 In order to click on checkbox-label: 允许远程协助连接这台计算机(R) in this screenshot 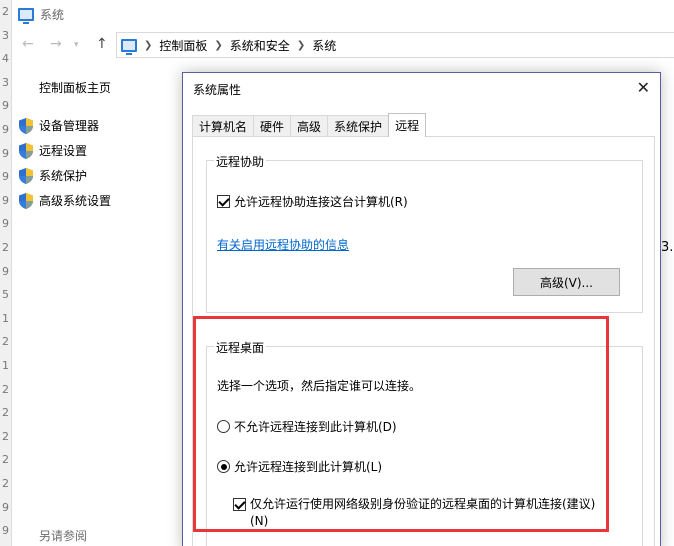, I will do `click(321, 202)`.